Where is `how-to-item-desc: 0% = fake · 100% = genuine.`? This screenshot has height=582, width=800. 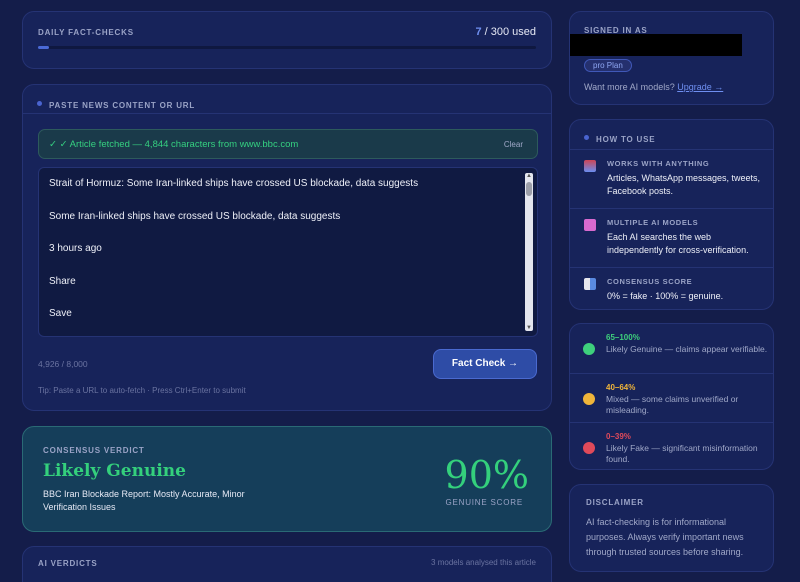 how-to-item-desc: 0% = fake · 100% = genuine. is located at coordinates (665, 296).